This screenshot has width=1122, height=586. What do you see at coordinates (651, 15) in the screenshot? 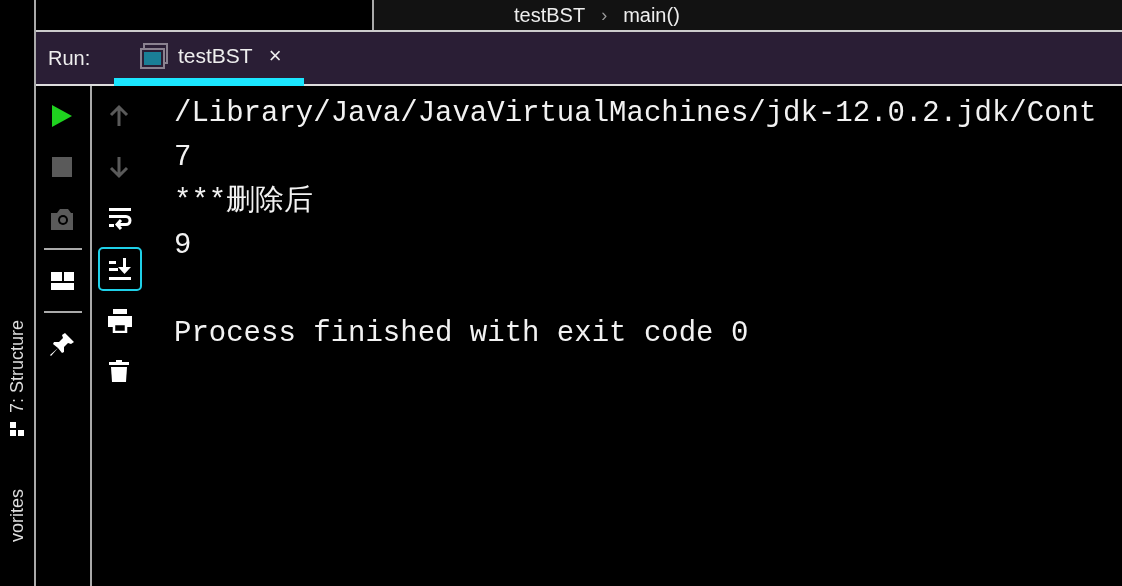
I see `breadcrumb-item: main()` at bounding box center [651, 15].